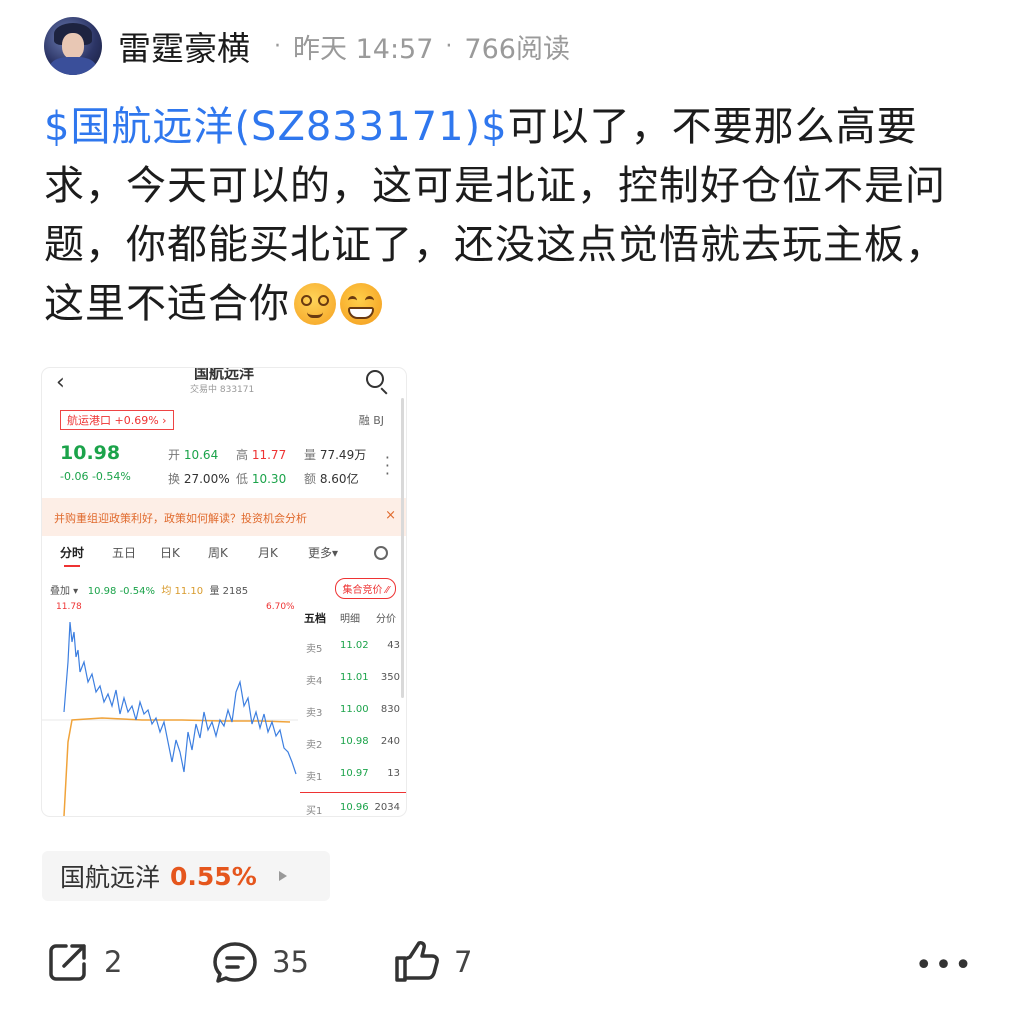 The width and height of the screenshot is (1024, 1010). Describe the element at coordinates (213, 876) in the screenshot. I see `stock-chip-percent: 0.55%` at that location.